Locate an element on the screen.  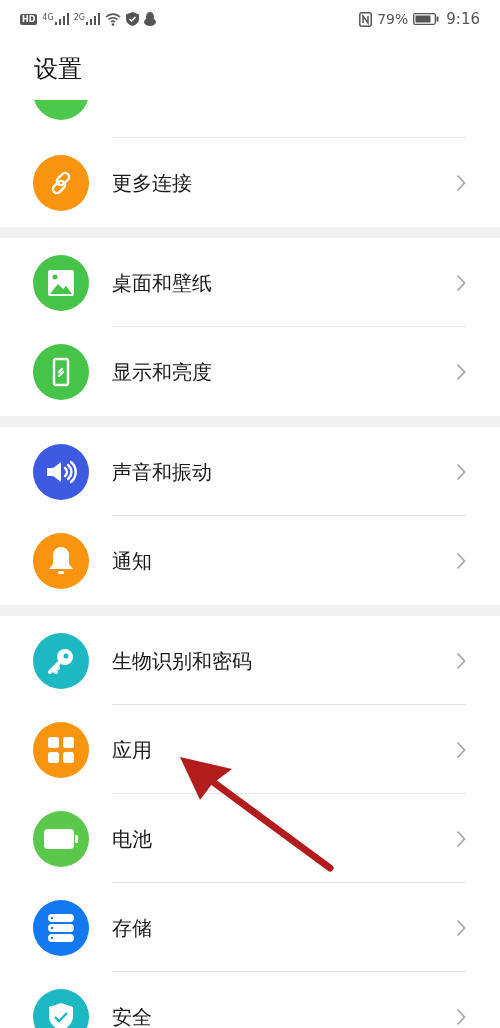
settings-item: 安全 is located at coordinates (250, 1000).